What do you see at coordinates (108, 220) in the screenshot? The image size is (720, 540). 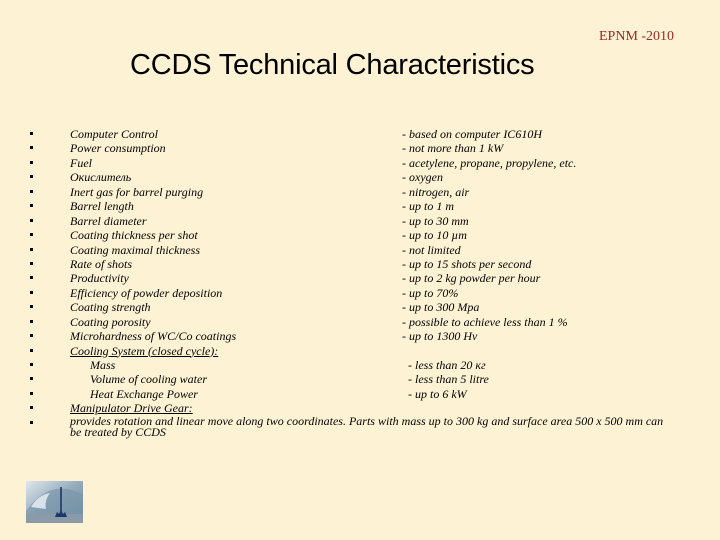 I see `item-label: Barrel diameter` at bounding box center [108, 220].